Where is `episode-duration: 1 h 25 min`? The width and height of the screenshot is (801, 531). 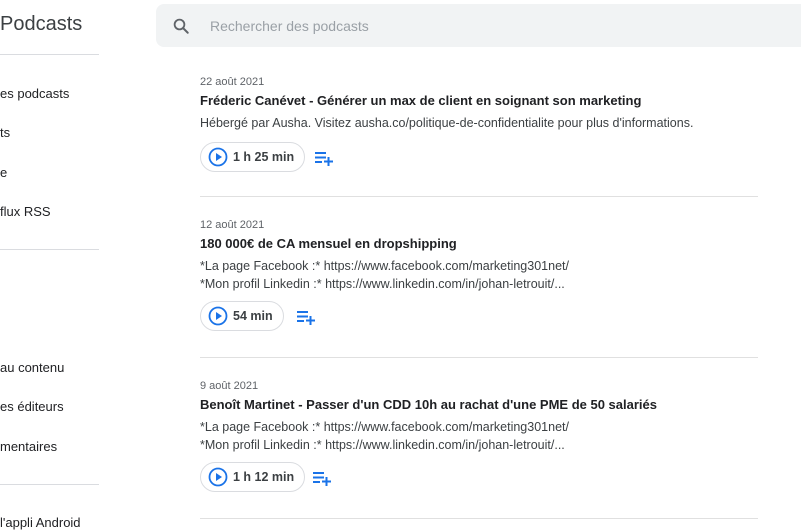
episode-duration: 1 h 25 min is located at coordinates (264, 157).